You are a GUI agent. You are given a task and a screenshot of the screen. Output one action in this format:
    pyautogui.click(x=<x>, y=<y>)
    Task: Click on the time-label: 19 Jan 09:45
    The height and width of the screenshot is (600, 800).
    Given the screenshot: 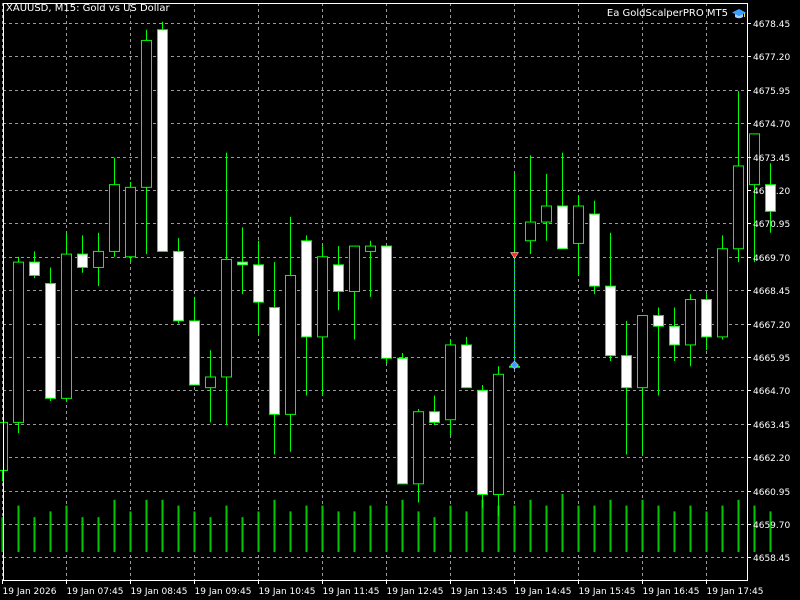 What is the action you would take?
    pyautogui.click(x=223, y=592)
    